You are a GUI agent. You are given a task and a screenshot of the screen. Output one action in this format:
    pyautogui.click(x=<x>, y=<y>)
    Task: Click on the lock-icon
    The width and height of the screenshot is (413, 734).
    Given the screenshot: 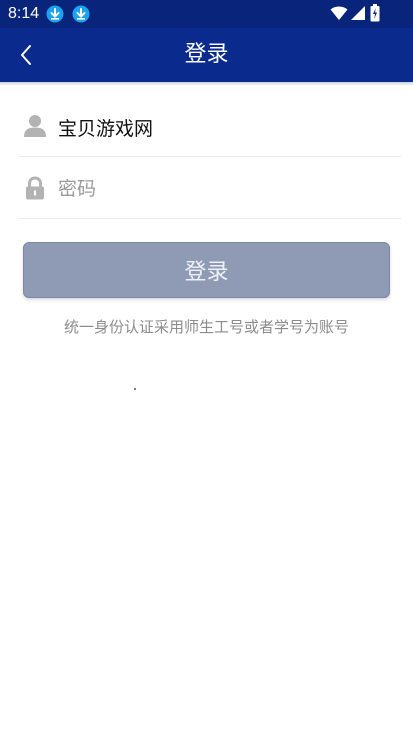 What is the action you would take?
    pyautogui.click(x=35, y=188)
    